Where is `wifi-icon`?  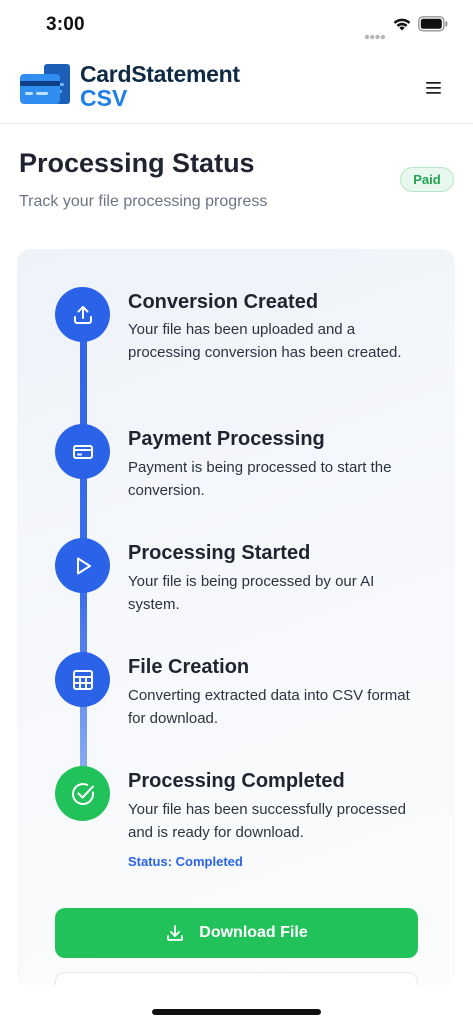 wifi-icon is located at coordinates (402, 26).